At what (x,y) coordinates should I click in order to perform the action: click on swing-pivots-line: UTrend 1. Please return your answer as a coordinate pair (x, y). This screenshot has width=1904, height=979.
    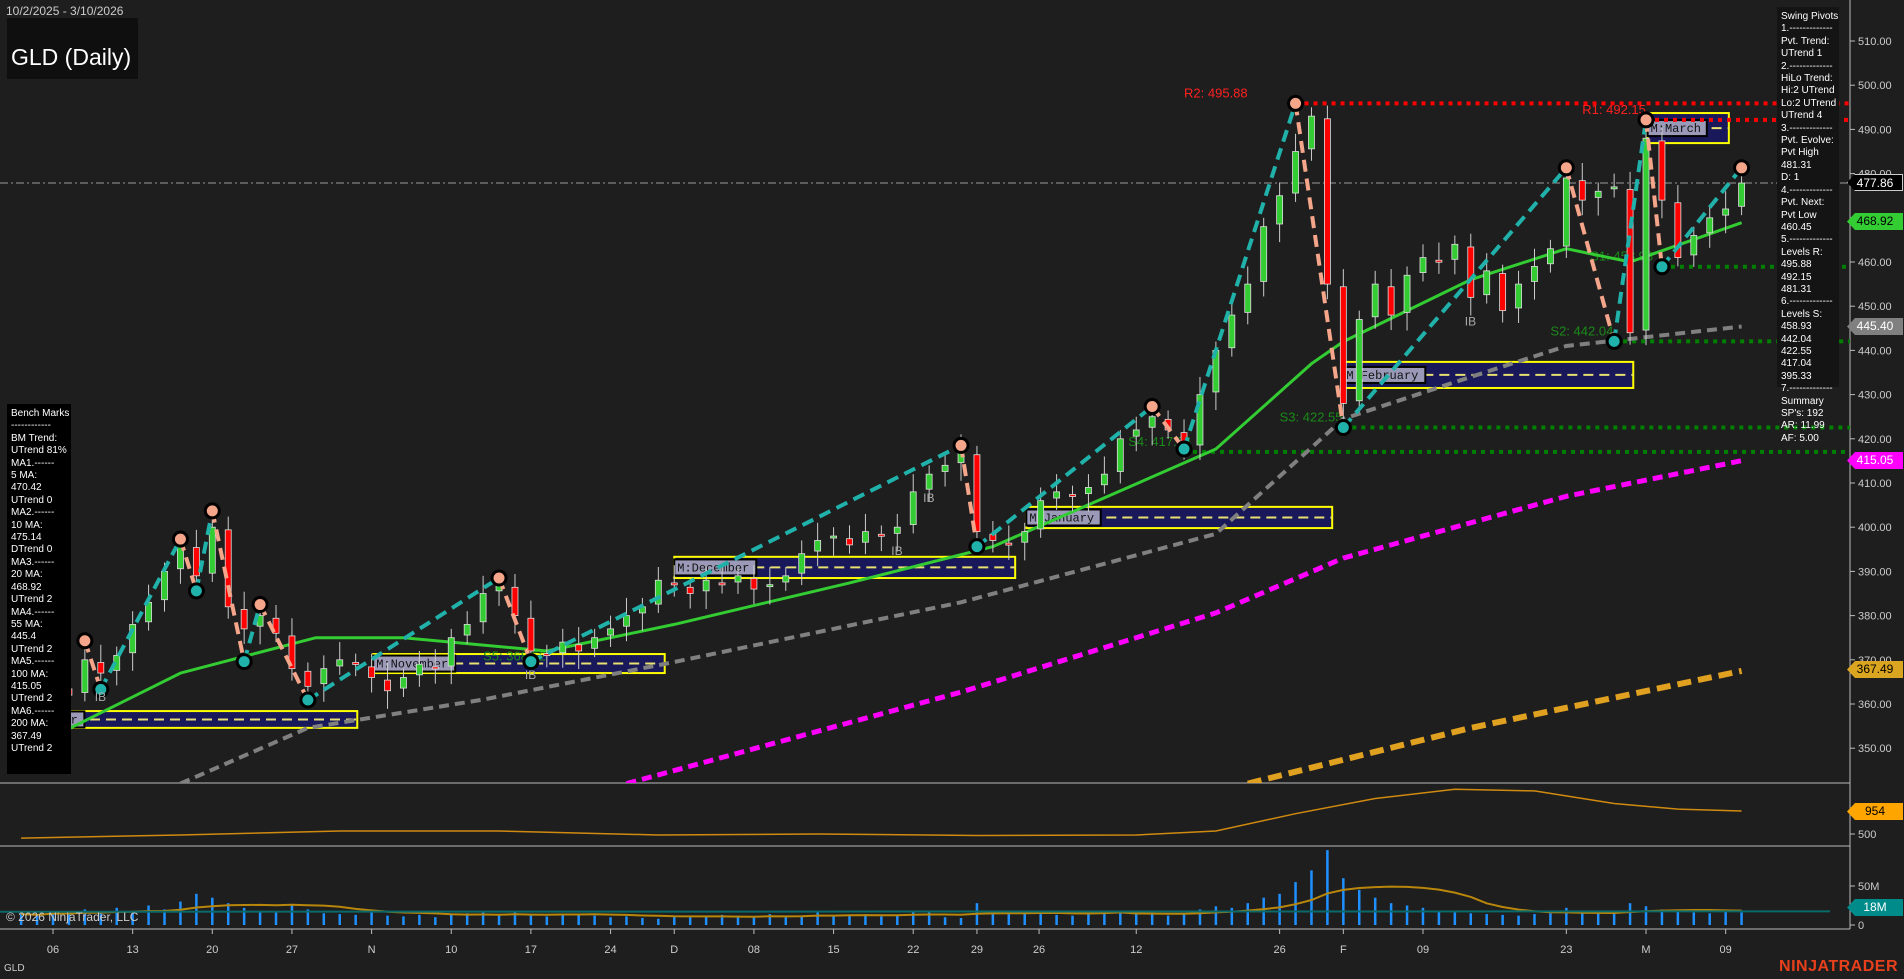
    Looking at the image, I should click on (1802, 54).